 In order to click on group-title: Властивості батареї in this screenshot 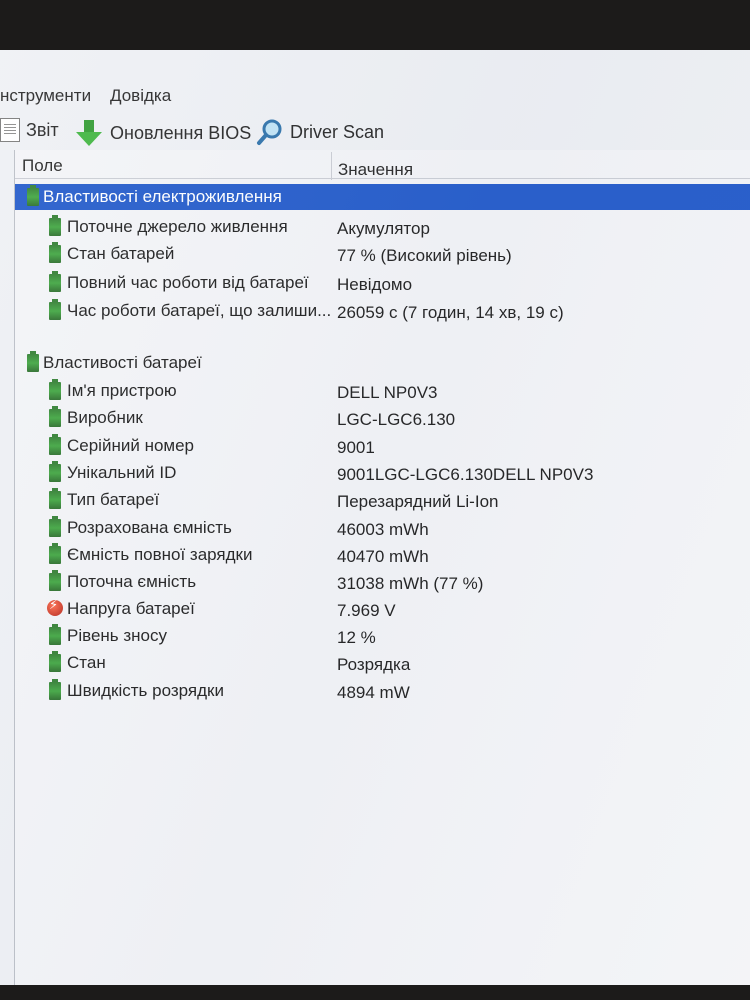, I will do `click(122, 362)`.